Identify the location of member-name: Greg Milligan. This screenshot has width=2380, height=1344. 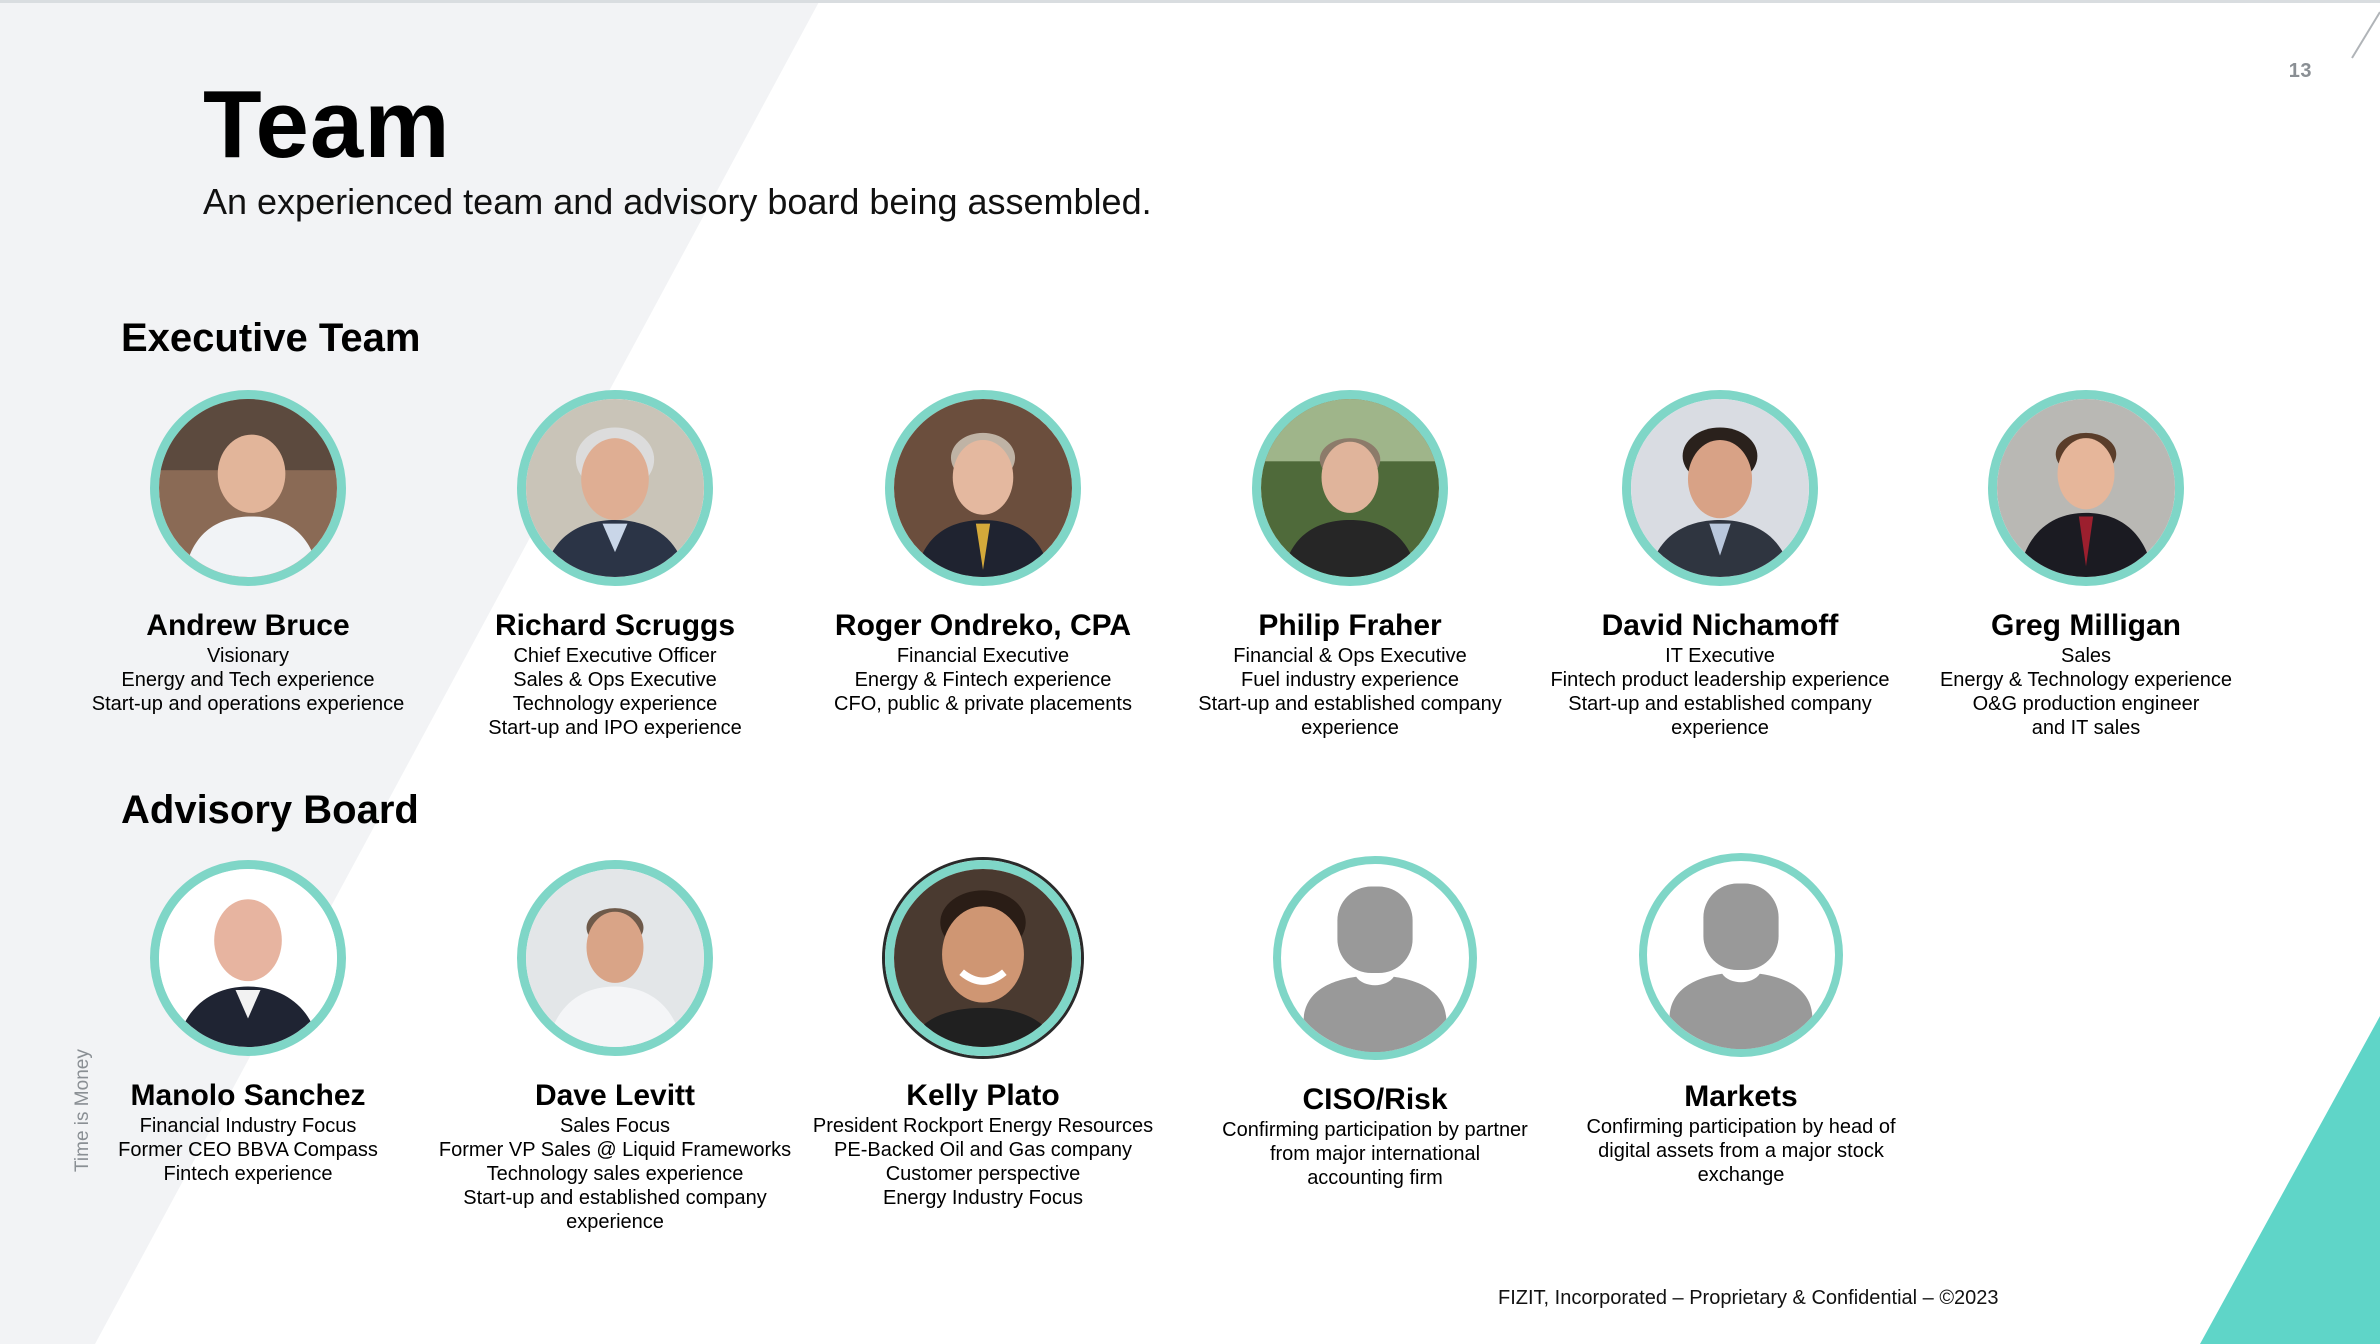
(2086, 625).